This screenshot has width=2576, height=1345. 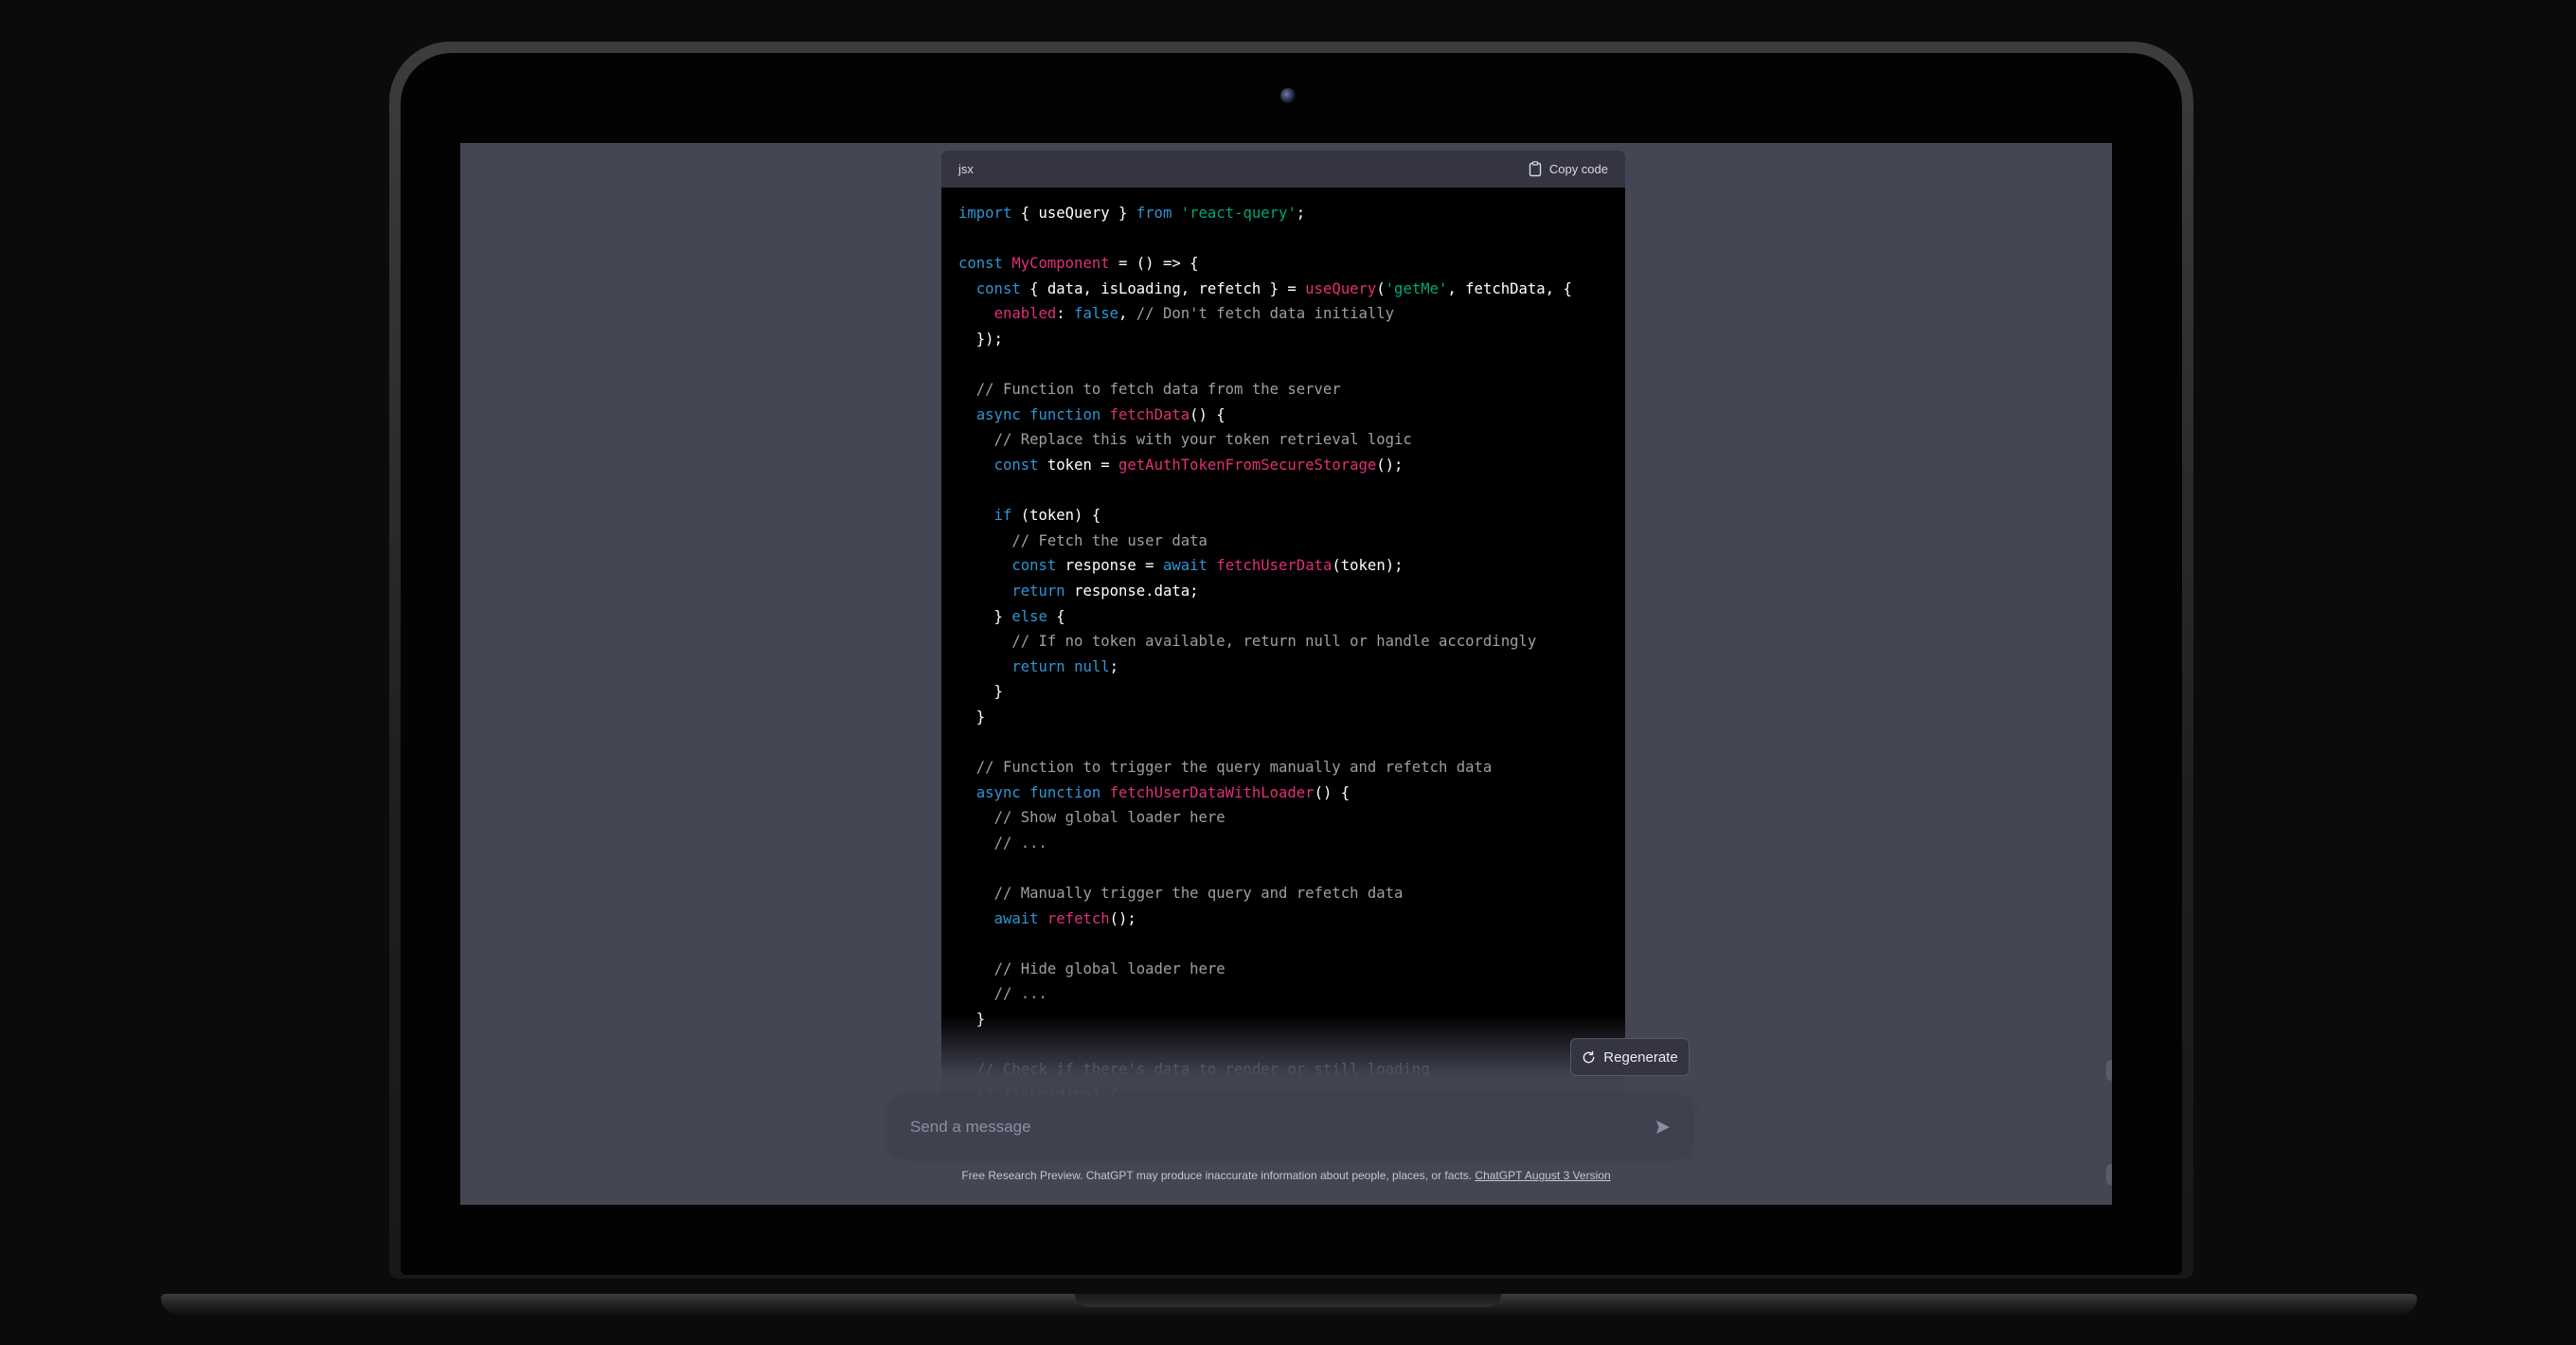 What do you see at coordinates (1055, 616) in the screenshot?
I see `code-token: {` at bounding box center [1055, 616].